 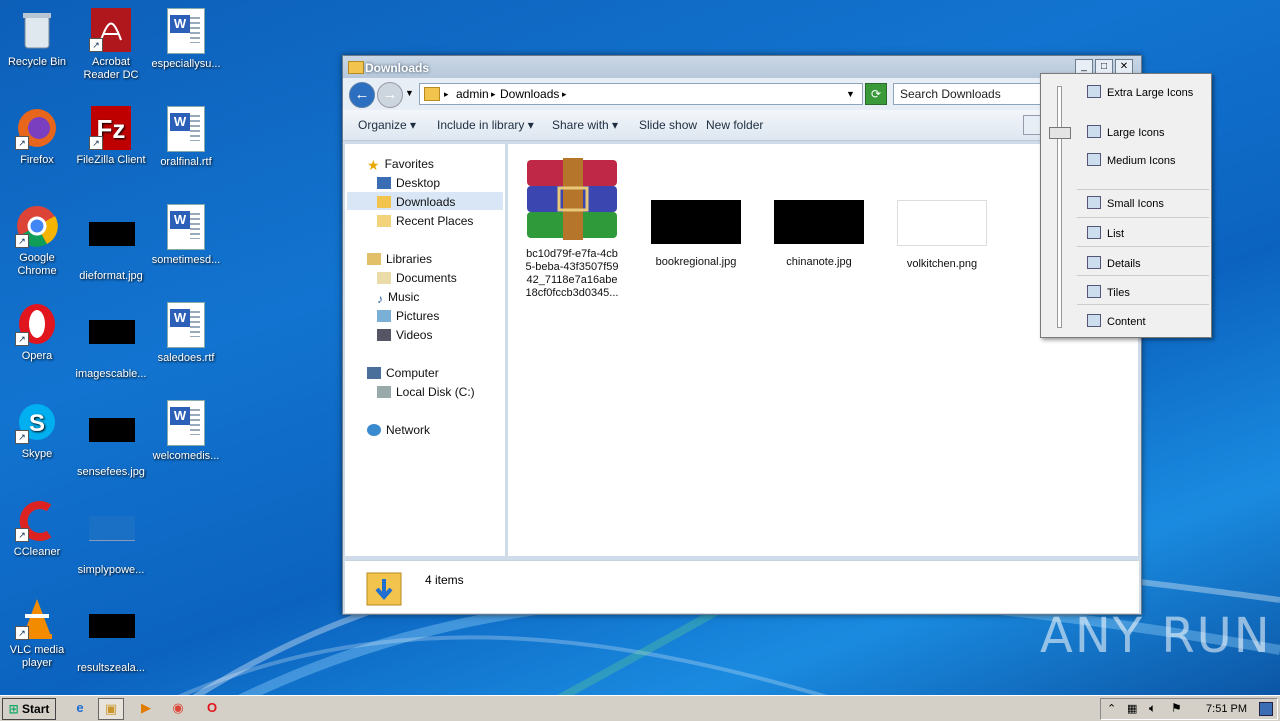 What do you see at coordinates (696, 222) in the screenshot?
I see `image-thumbnail` at bounding box center [696, 222].